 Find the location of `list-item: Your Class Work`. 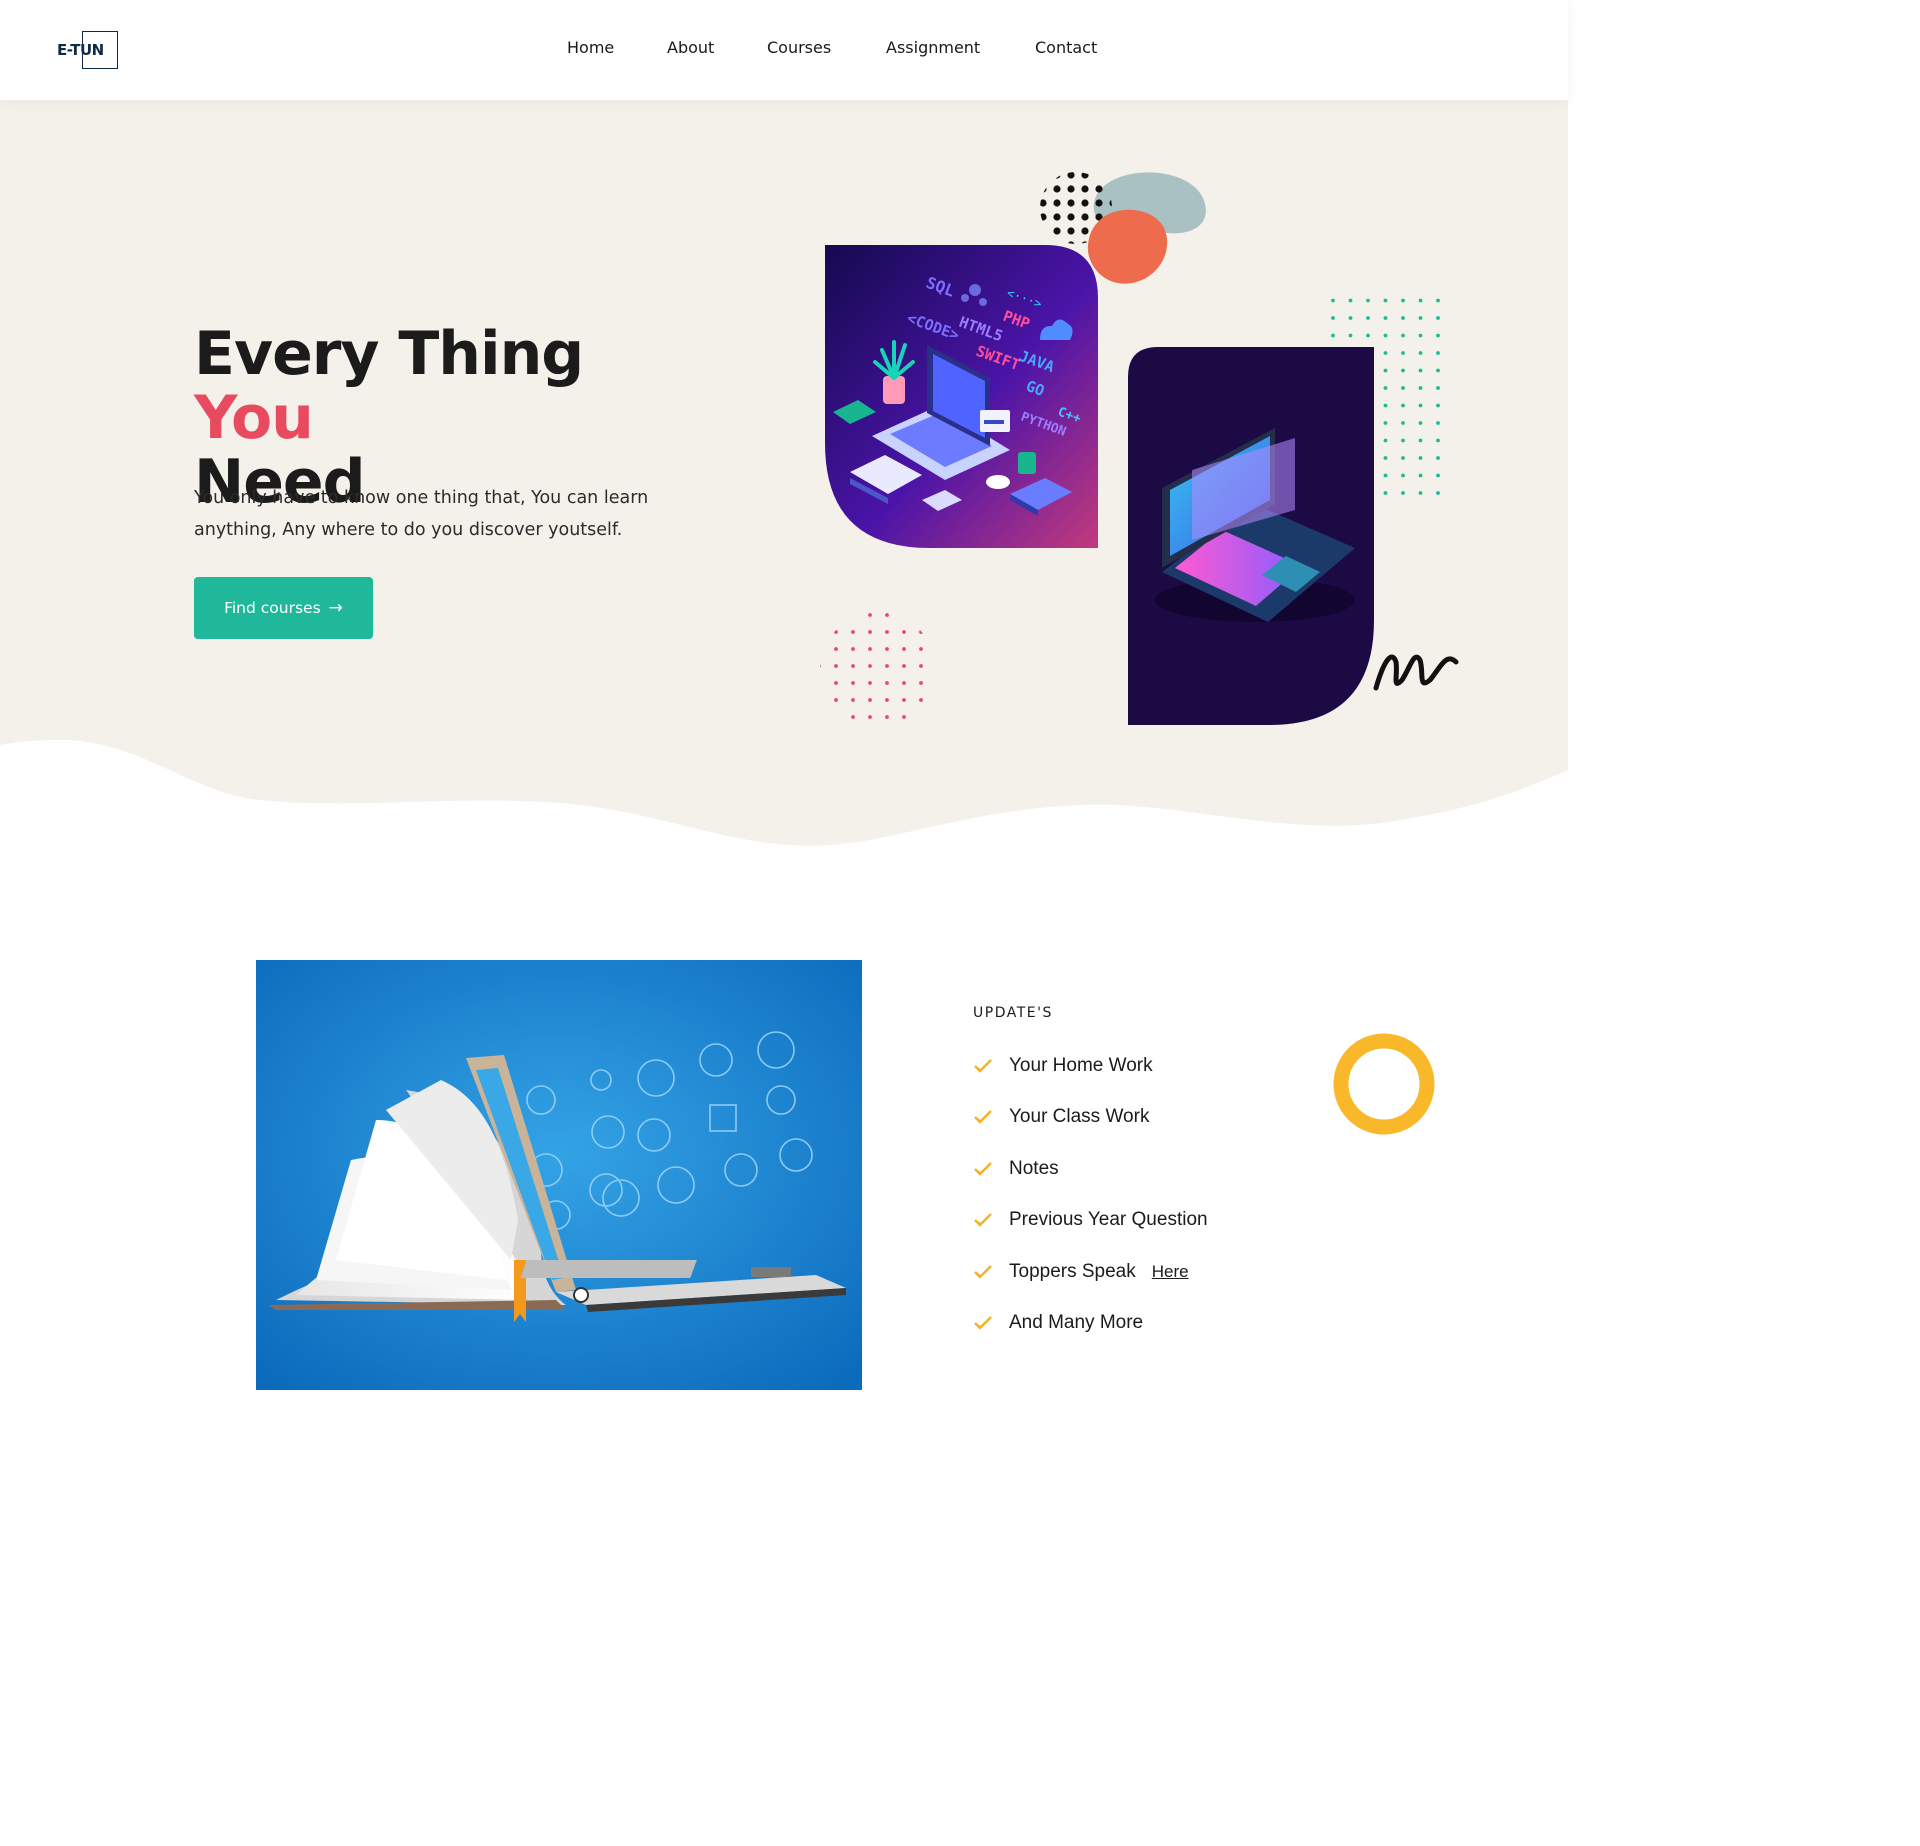

list-item: Your Class Work is located at coordinates (1163, 1118).